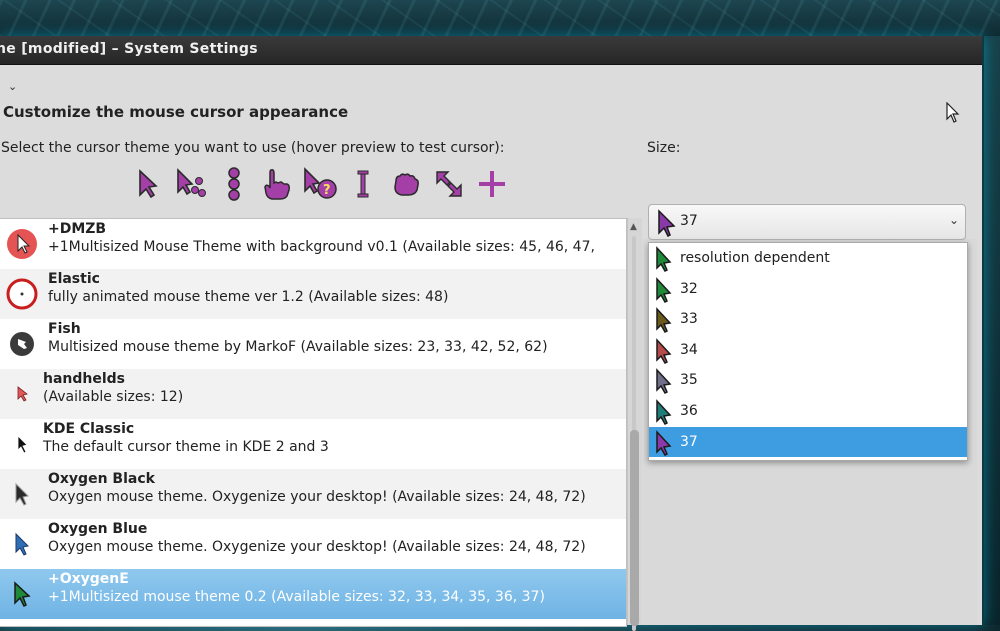 The height and width of the screenshot is (631, 1000). What do you see at coordinates (313, 394) in the screenshot?
I see `list-item: handhelds (Available sizes: 12)` at bounding box center [313, 394].